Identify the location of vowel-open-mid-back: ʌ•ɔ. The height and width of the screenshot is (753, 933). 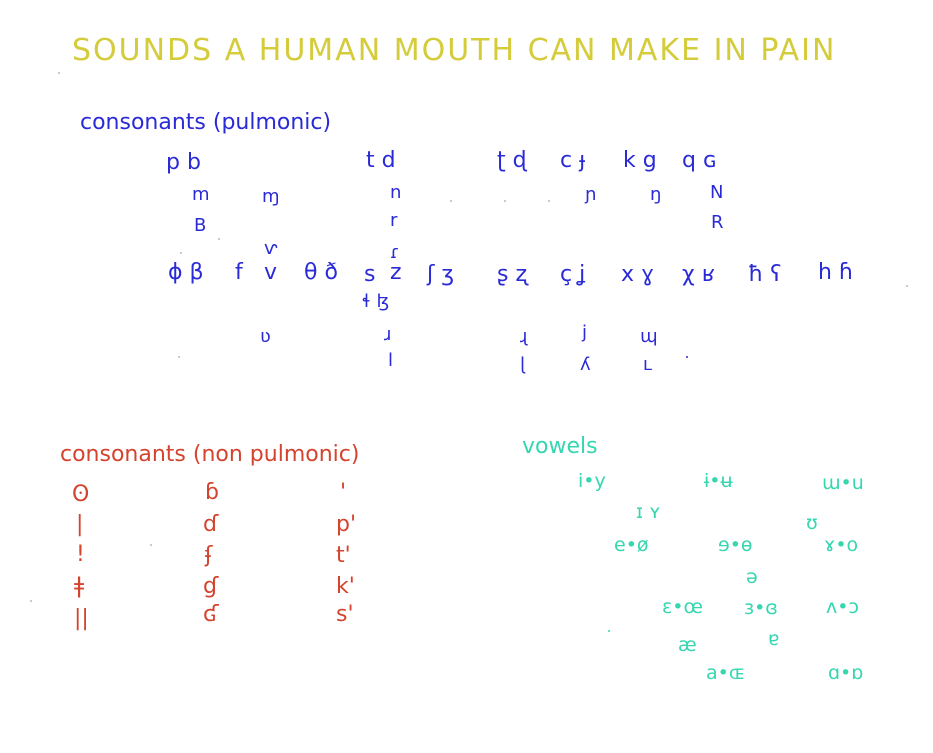
(842, 607).